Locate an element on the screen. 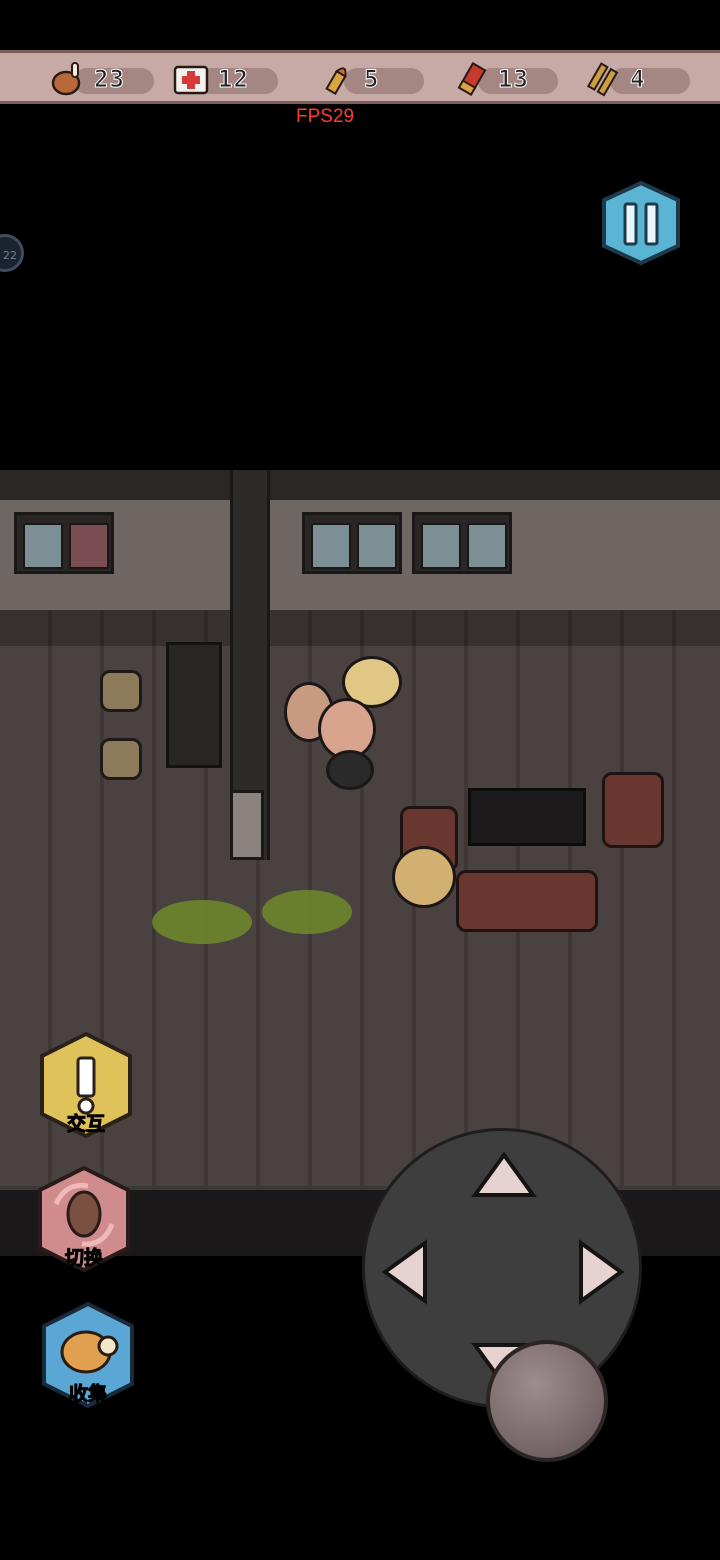 The height and width of the screenshot is (1560, 720). joystick-knob is located at coordinates (547, 1401).